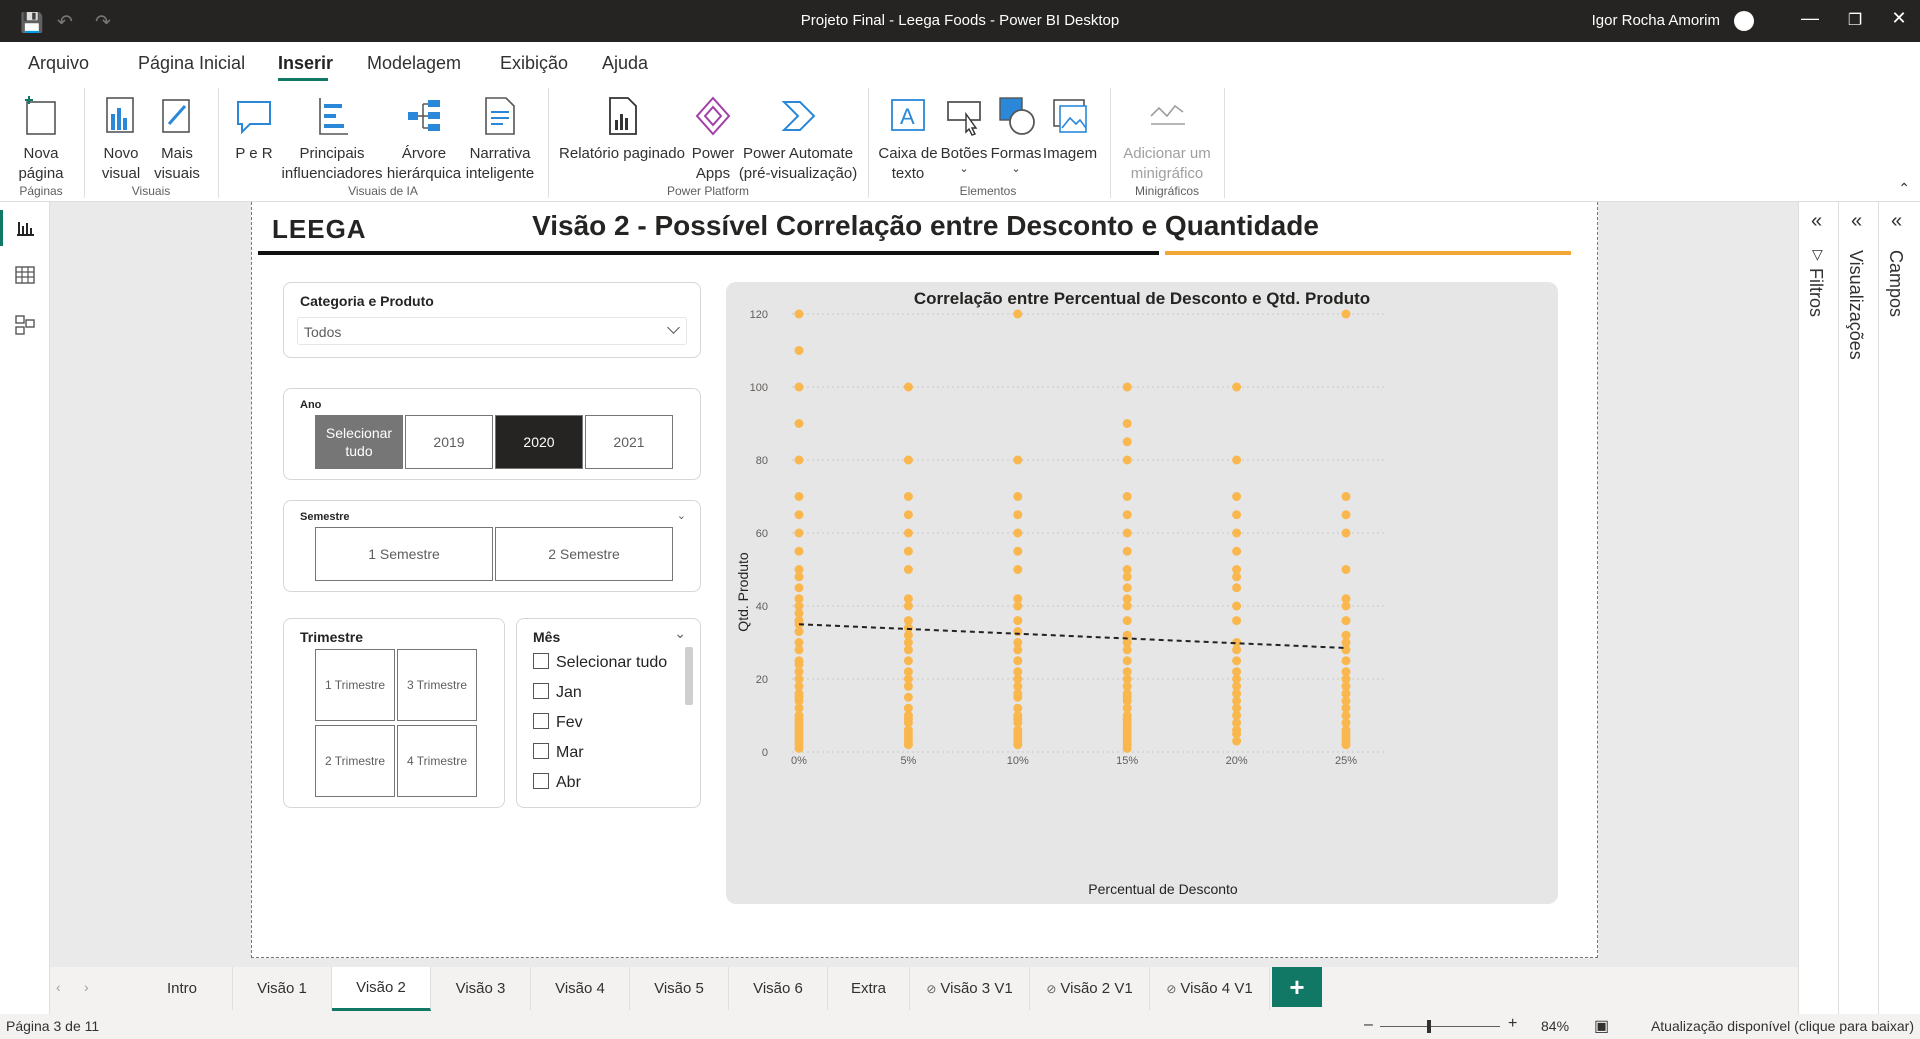  I want to click on mais-visuais-button: Mais visuais, so click(177, 139).